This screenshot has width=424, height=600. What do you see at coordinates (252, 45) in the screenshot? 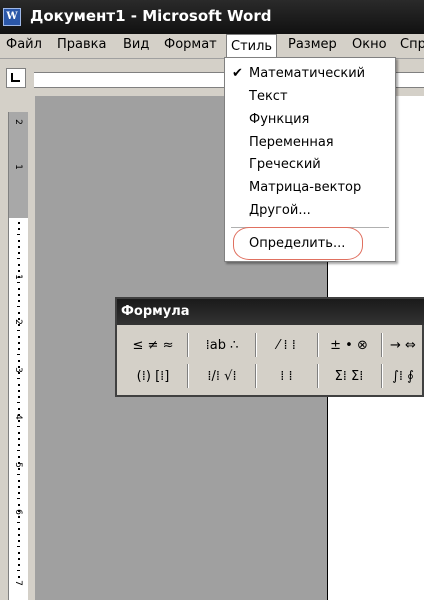
I see `menu-style: Стиль` at bounding box center [252, 45].